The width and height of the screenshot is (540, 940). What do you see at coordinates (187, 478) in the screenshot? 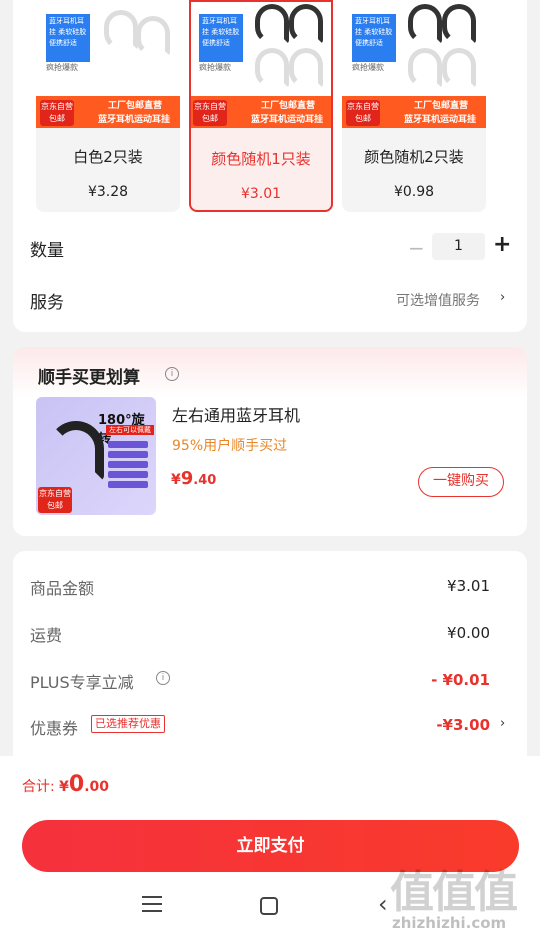
I see `price-integer: 9` at bounding box center [187, 478].